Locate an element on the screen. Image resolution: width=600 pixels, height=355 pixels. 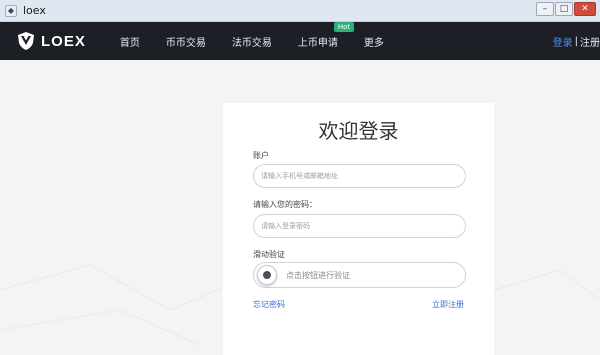
top-navbar: LOEX 首页 币币交易 法币交易 上币申请 Hot 更多 登录 | 注册 is located at coordinates (300, 40).